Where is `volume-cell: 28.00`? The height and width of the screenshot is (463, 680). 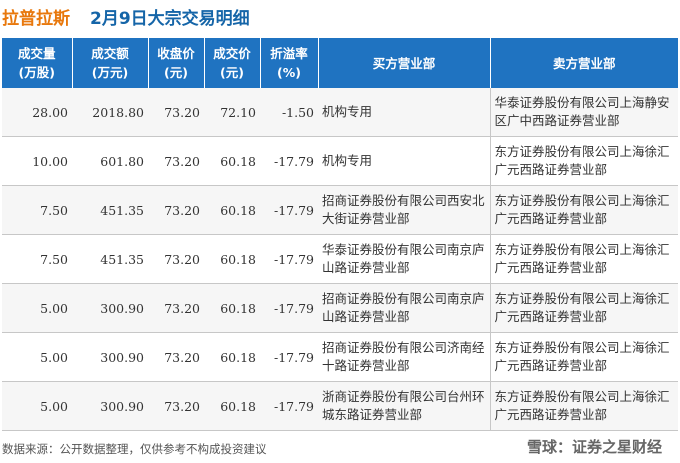
volume-cell: 28.00 is located at coordinates (37, 112).